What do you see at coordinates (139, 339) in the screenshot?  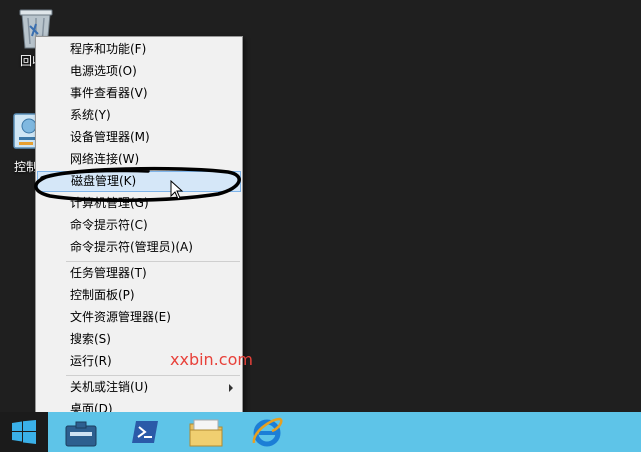 I see `menu-item-search: 搜索(S)` at bounding box center [139, 339].